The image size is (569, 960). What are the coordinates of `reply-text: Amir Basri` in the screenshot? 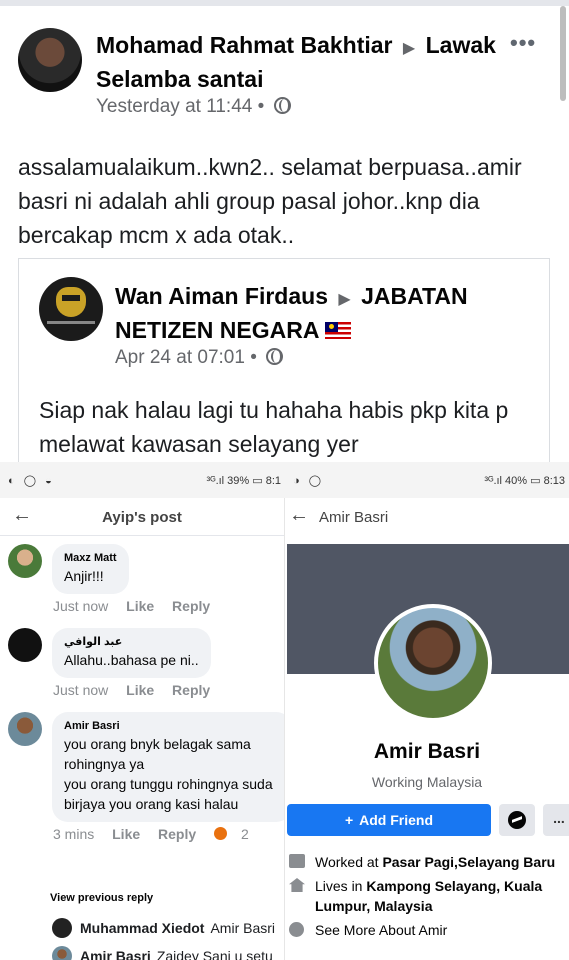 It's located at (243, 928).